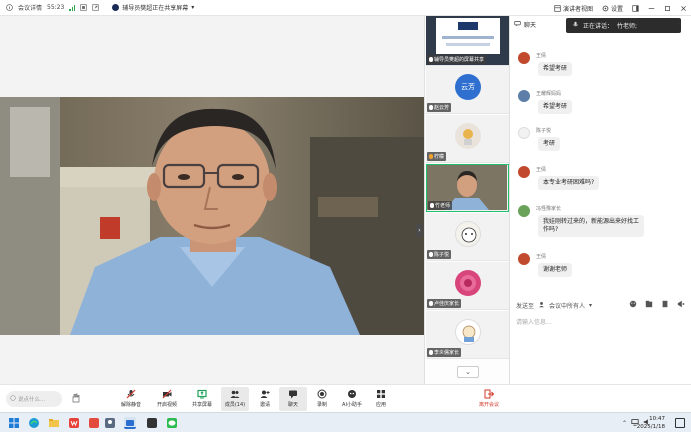 This screenshot has height=432, width=691. I want to click on notification-icon, so click(680, 423).